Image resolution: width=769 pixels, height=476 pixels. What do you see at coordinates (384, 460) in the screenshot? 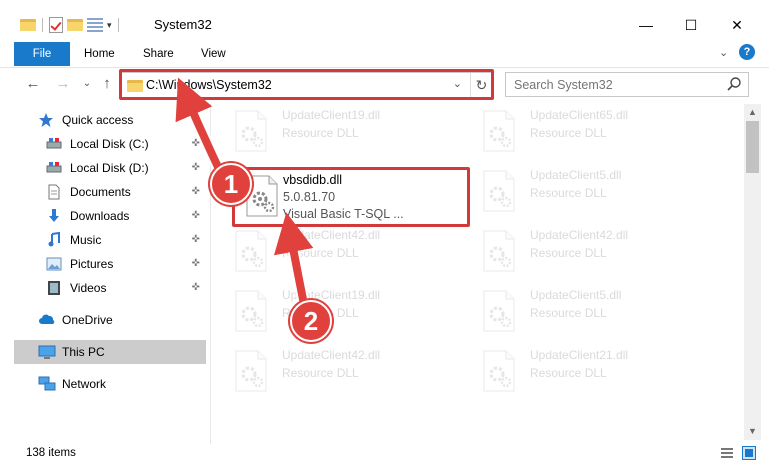
I see `status-bar: 138 items` at bounding box center [384, 460].